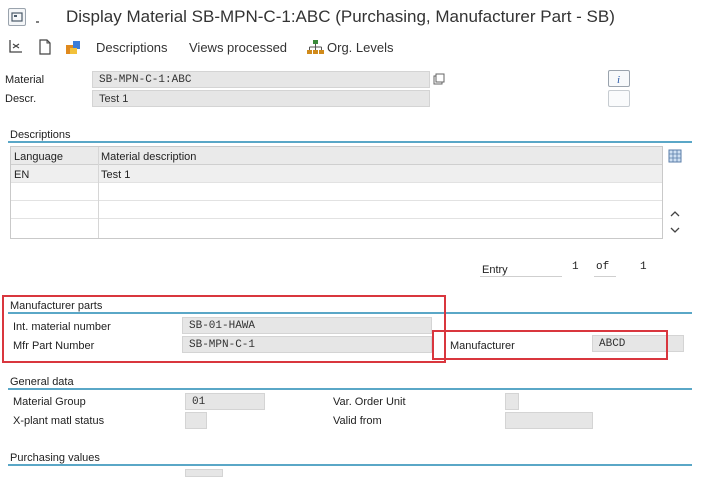  What do you see at coordinates (495, 270) in the screenshot?
I see `entry-label: Entry` at bounding box center [495, 270].